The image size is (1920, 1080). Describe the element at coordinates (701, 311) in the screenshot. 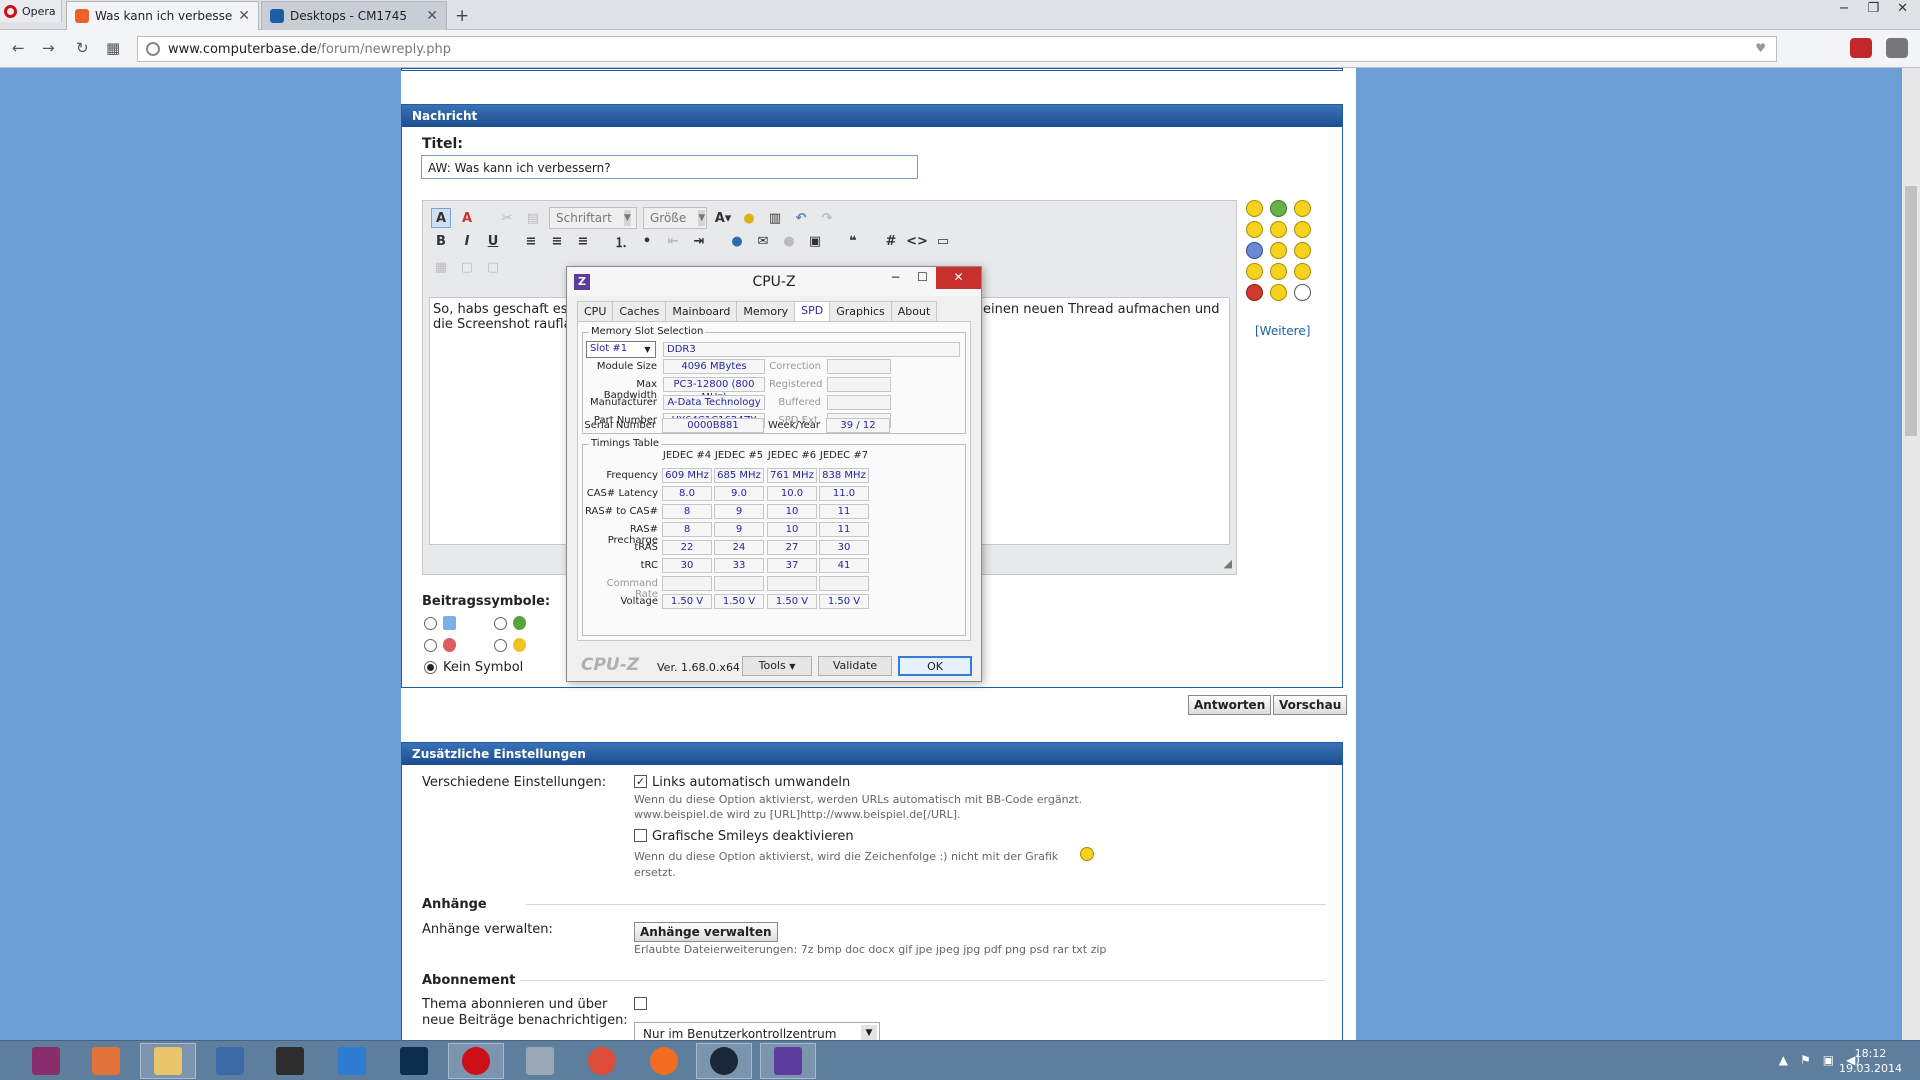

I see `tab-mainboard: Mainboard` at that location.